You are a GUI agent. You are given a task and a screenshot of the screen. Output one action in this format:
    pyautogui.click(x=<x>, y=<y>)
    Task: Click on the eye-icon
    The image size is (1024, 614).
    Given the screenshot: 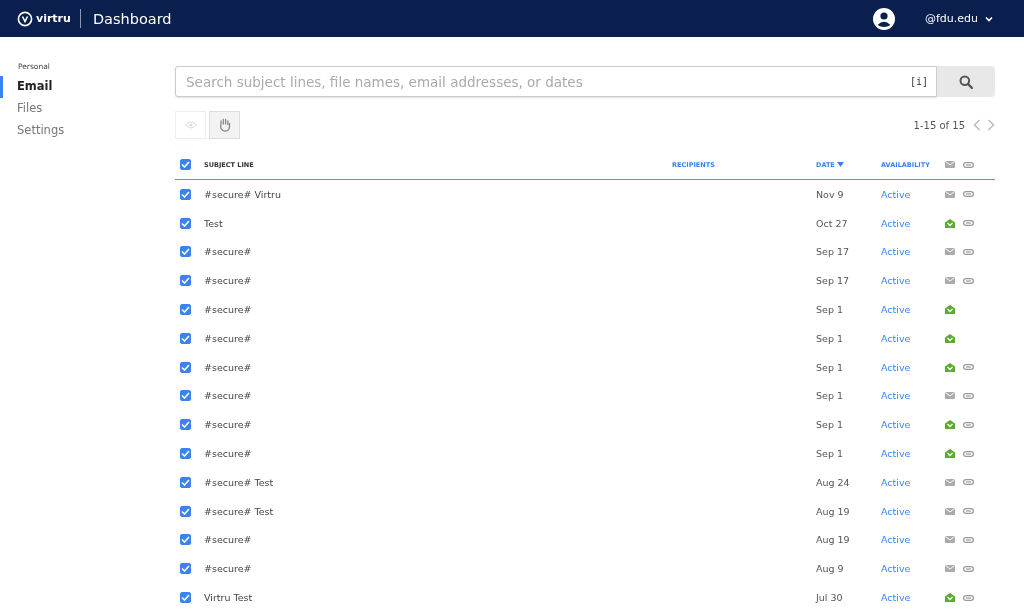 What is the action you would take?
    pyautogui.click(x=190, y=125)
    